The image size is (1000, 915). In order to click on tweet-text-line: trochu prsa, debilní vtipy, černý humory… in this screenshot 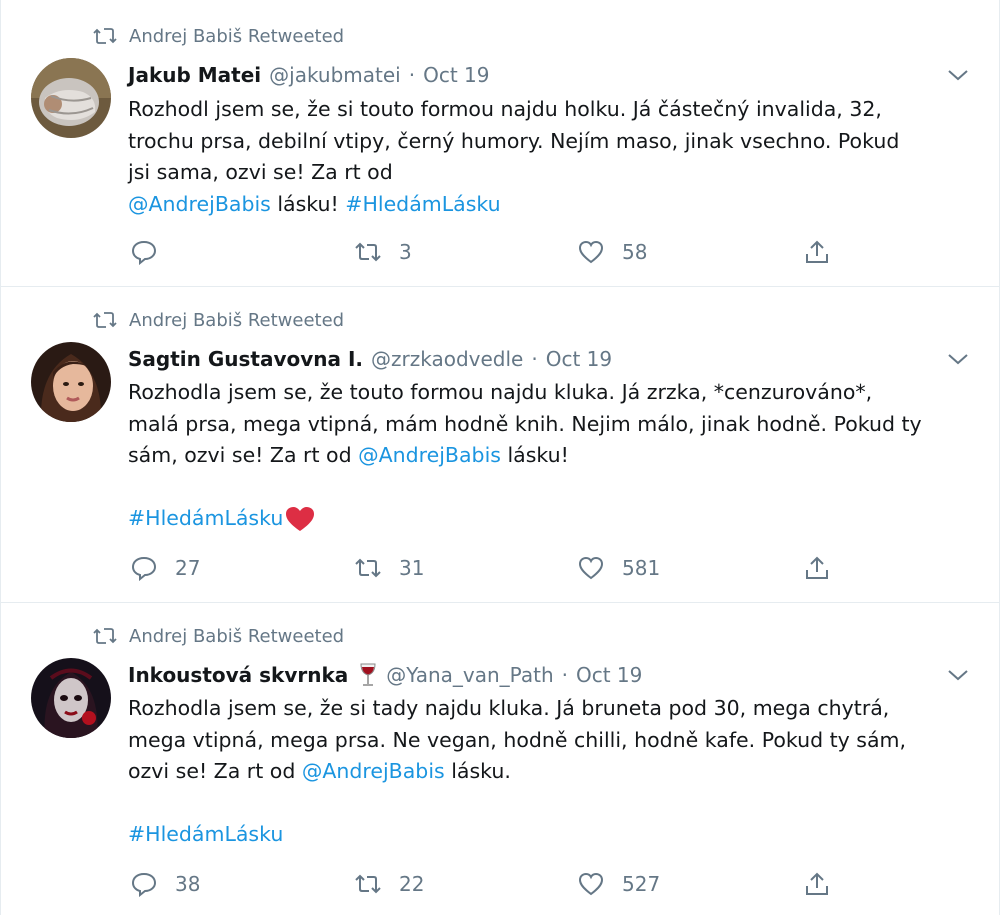, I will do `click(514, 140)`.